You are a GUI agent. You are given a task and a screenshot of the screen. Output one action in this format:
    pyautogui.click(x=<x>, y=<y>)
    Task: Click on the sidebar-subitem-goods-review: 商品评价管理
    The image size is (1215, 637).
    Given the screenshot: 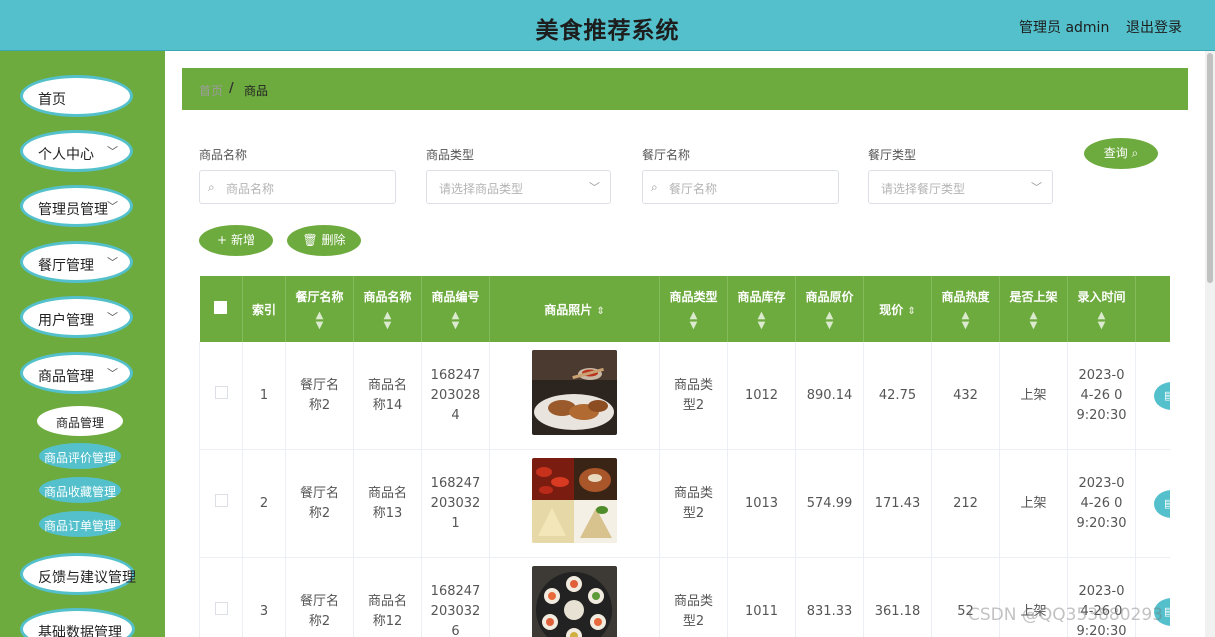 What is the action you would take?
    pyautogui.click(x=80, y=456)
    